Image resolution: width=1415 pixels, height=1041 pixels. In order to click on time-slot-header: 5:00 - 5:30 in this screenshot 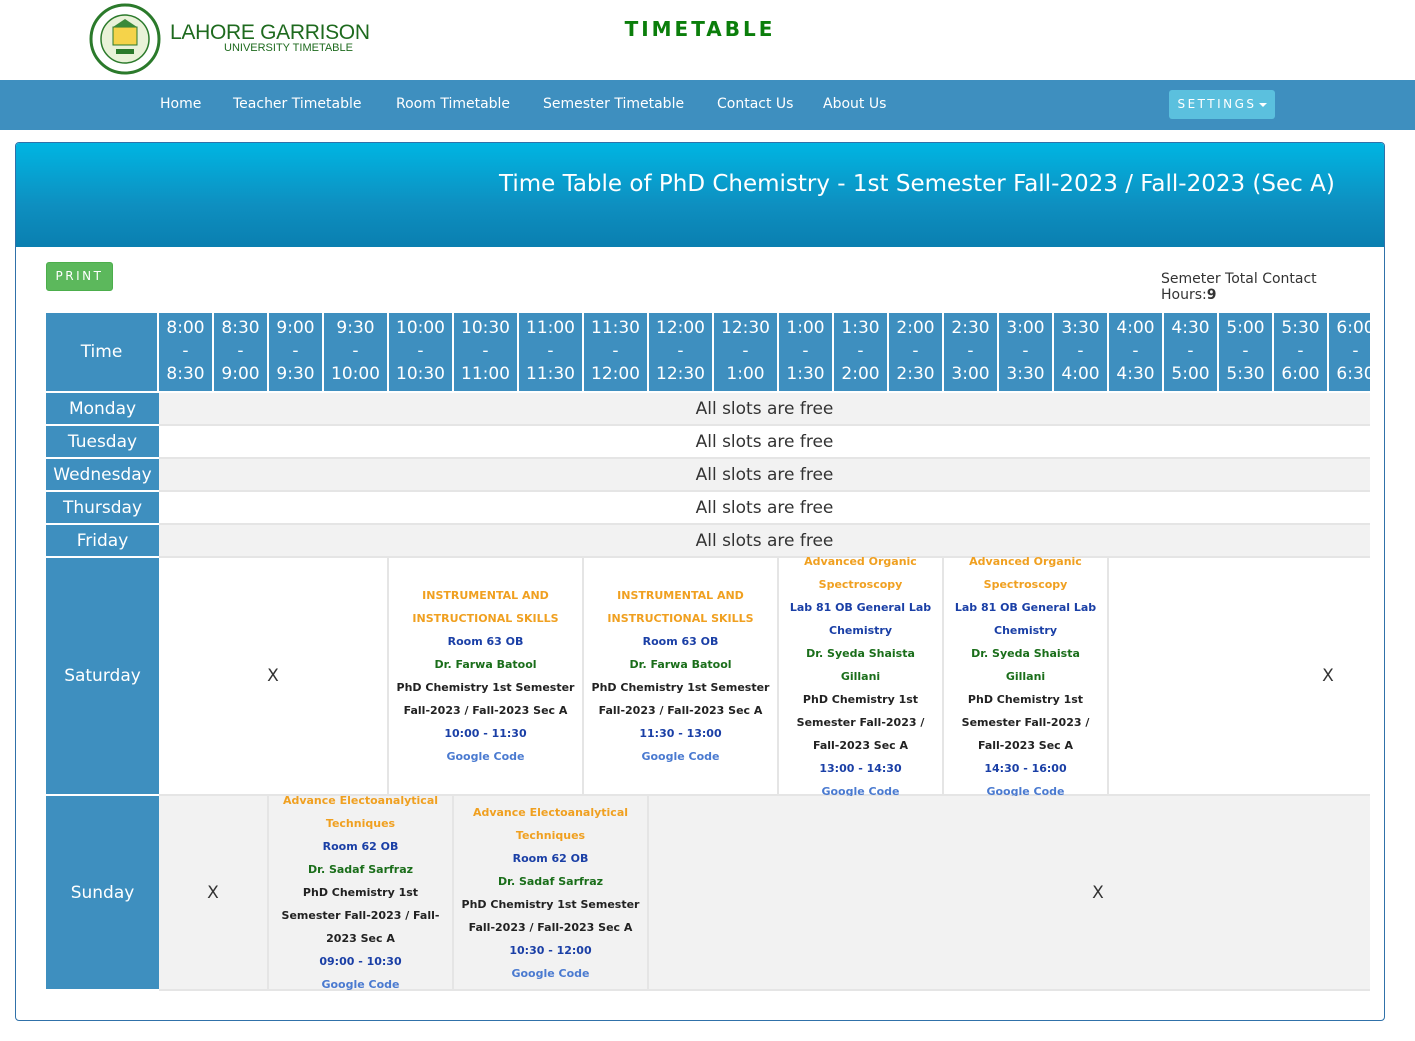, I will do `click(1246, 353)`.